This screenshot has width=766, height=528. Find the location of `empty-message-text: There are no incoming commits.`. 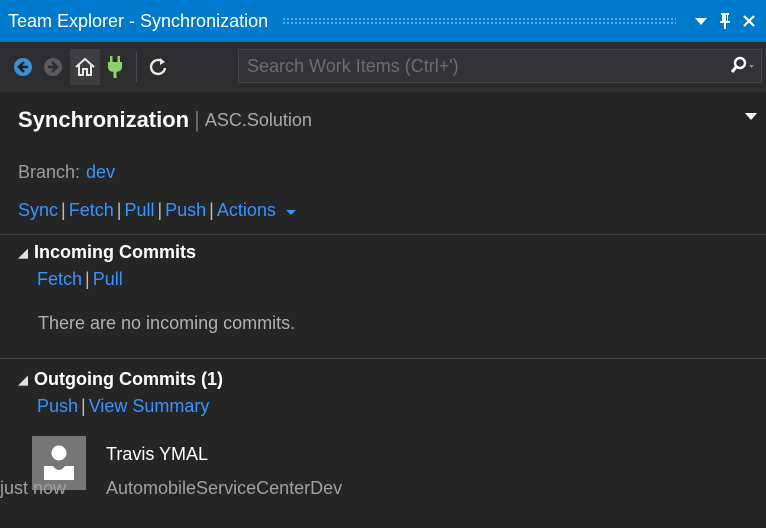

empty-message-text: There are no incoming commits. is located at coordinates (167, 323).